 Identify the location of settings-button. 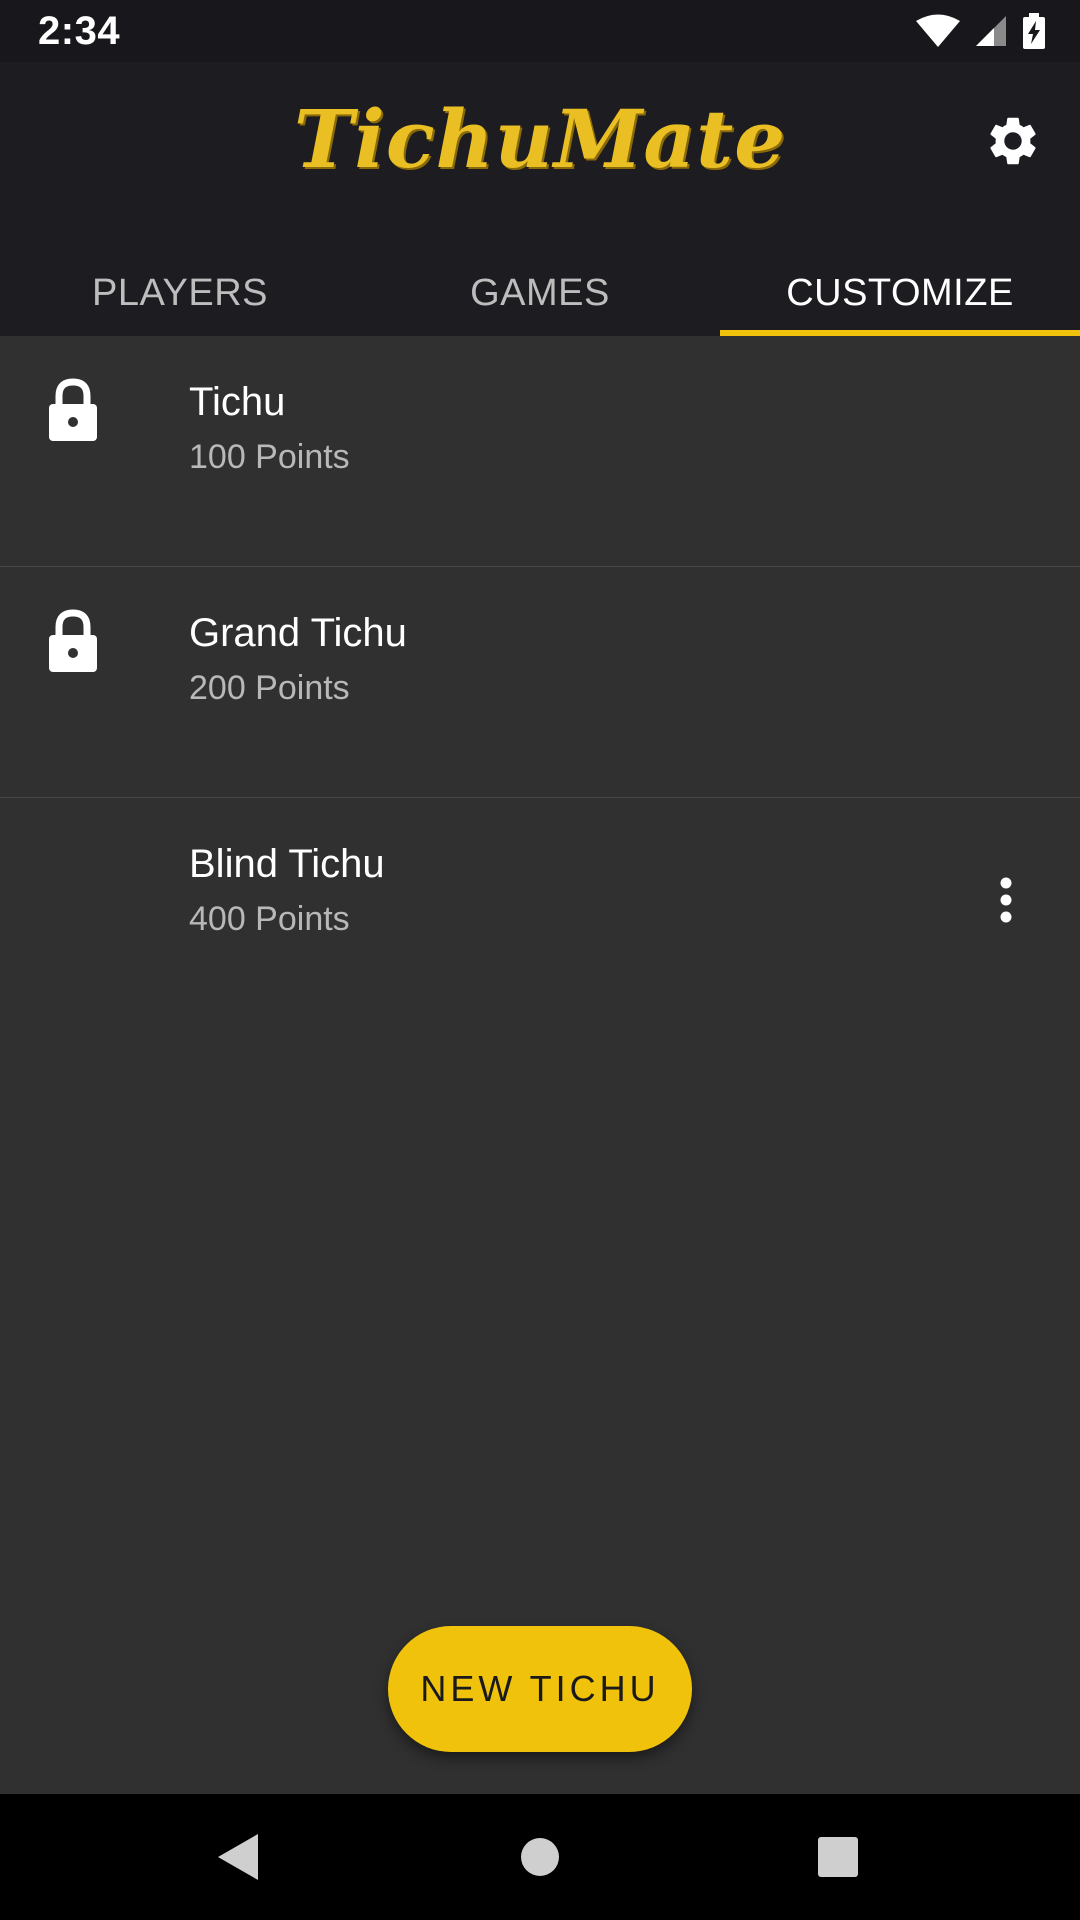
(1013, 141).